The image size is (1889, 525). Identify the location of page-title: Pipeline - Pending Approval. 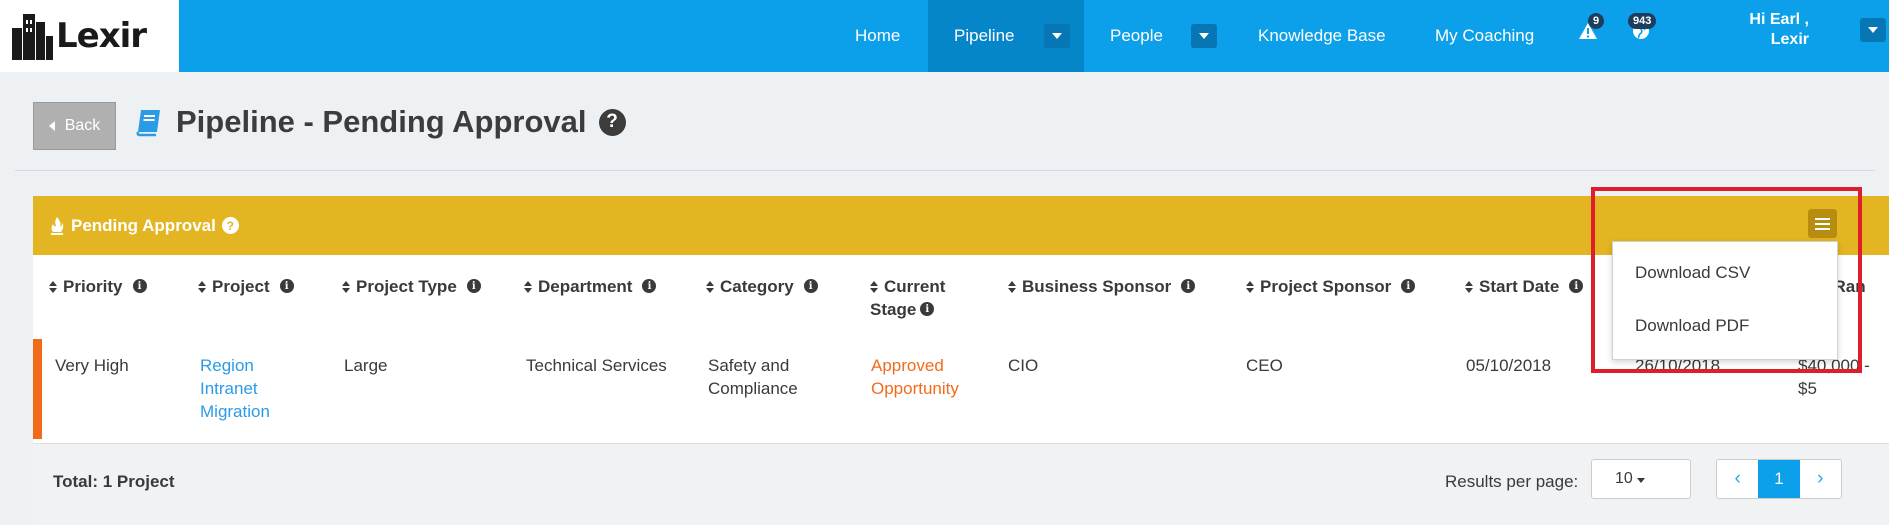
(381, 121).